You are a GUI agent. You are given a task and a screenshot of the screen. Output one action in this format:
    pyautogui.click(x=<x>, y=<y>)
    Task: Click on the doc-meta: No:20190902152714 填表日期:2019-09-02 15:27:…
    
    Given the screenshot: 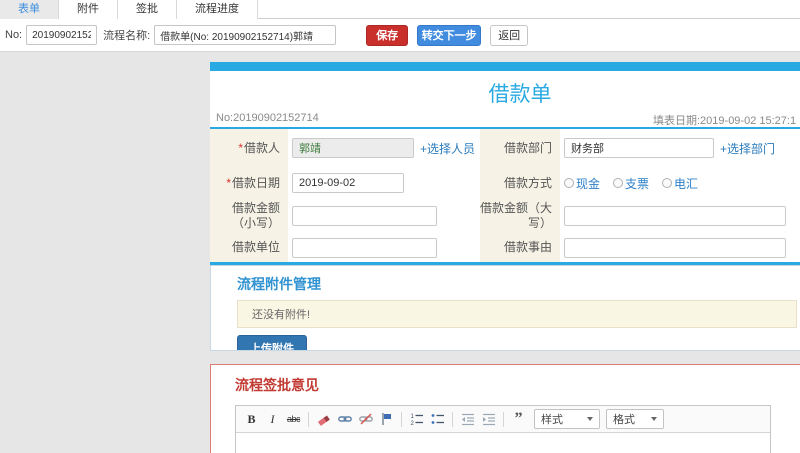 What is the action you would take?
    pyautogui.click(x=505, y=119)
    